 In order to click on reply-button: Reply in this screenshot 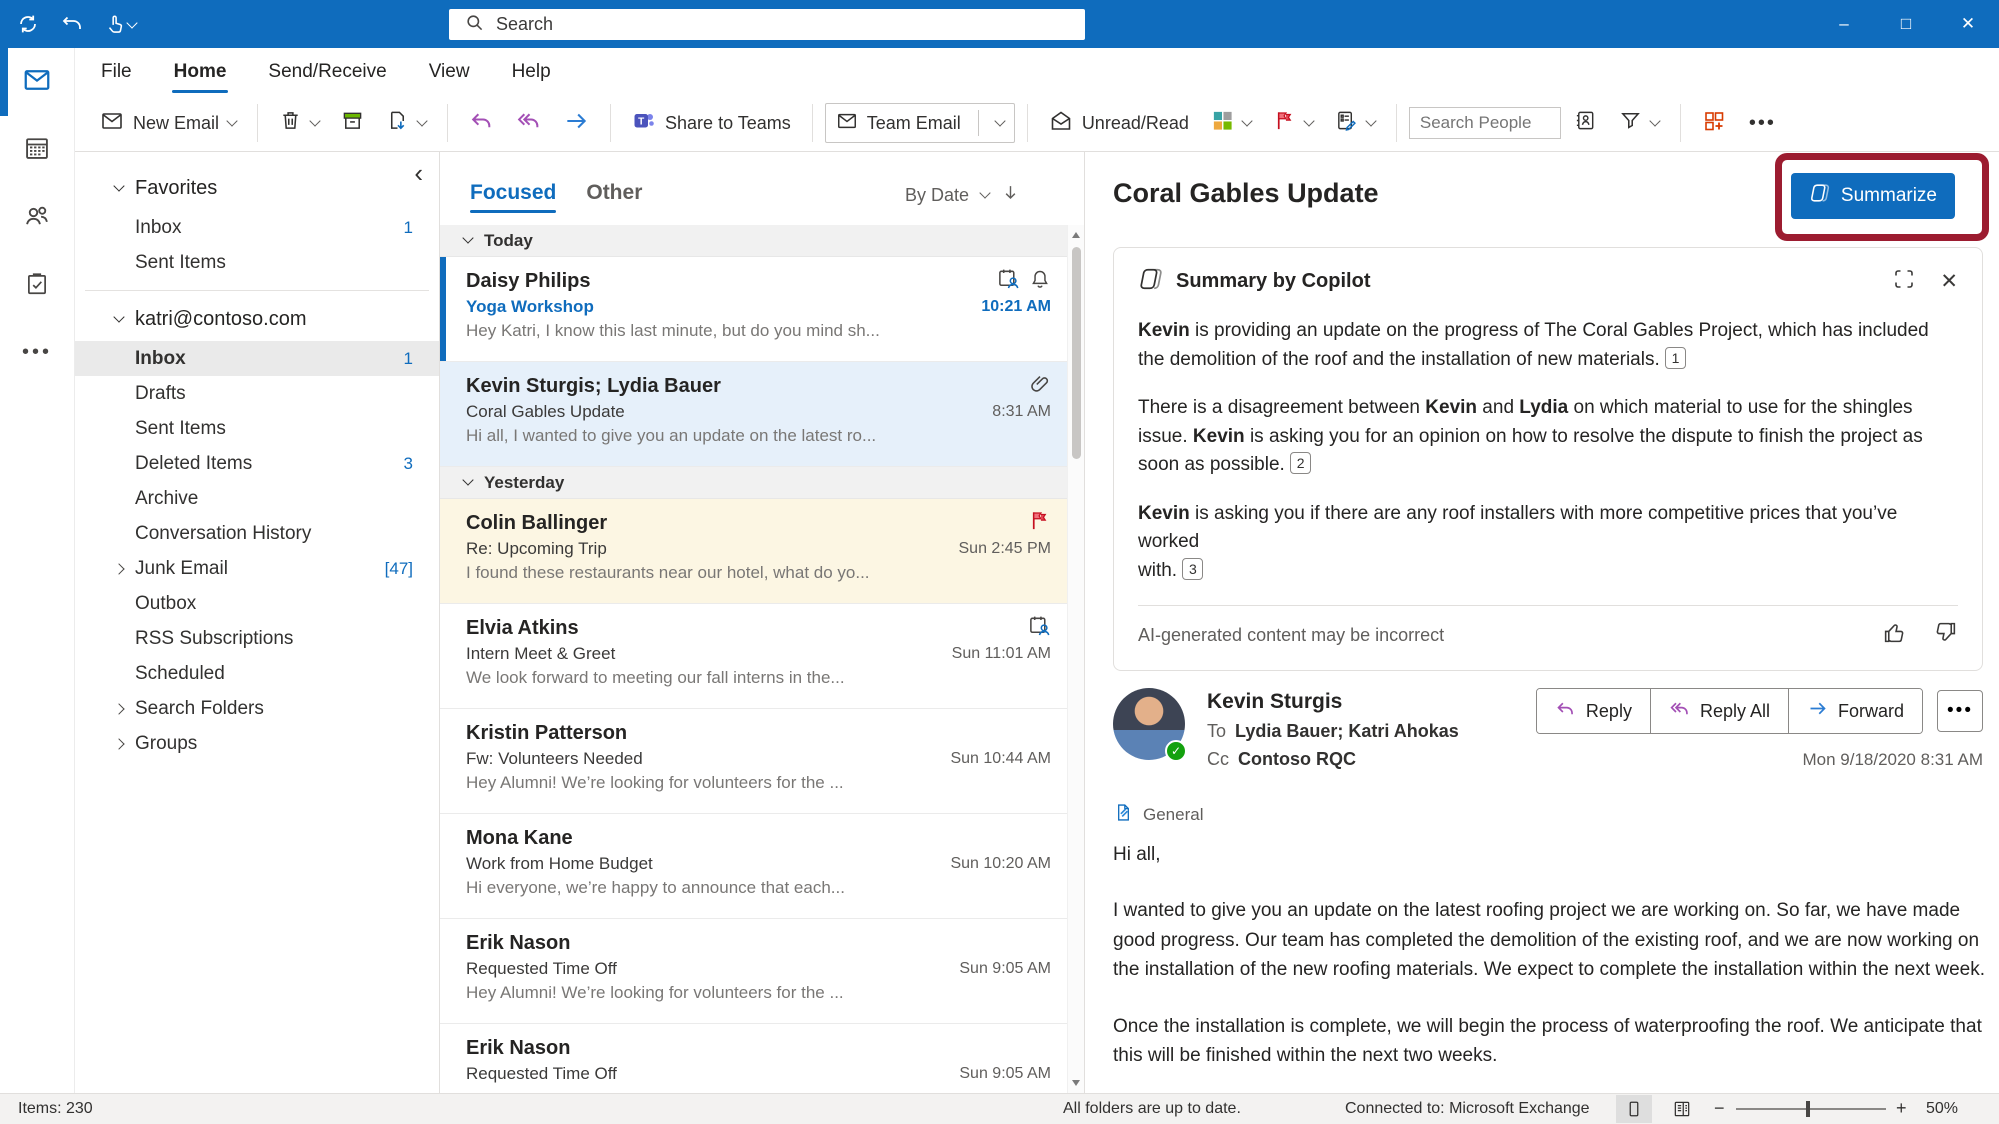, I will do `click(1593, 711)`.